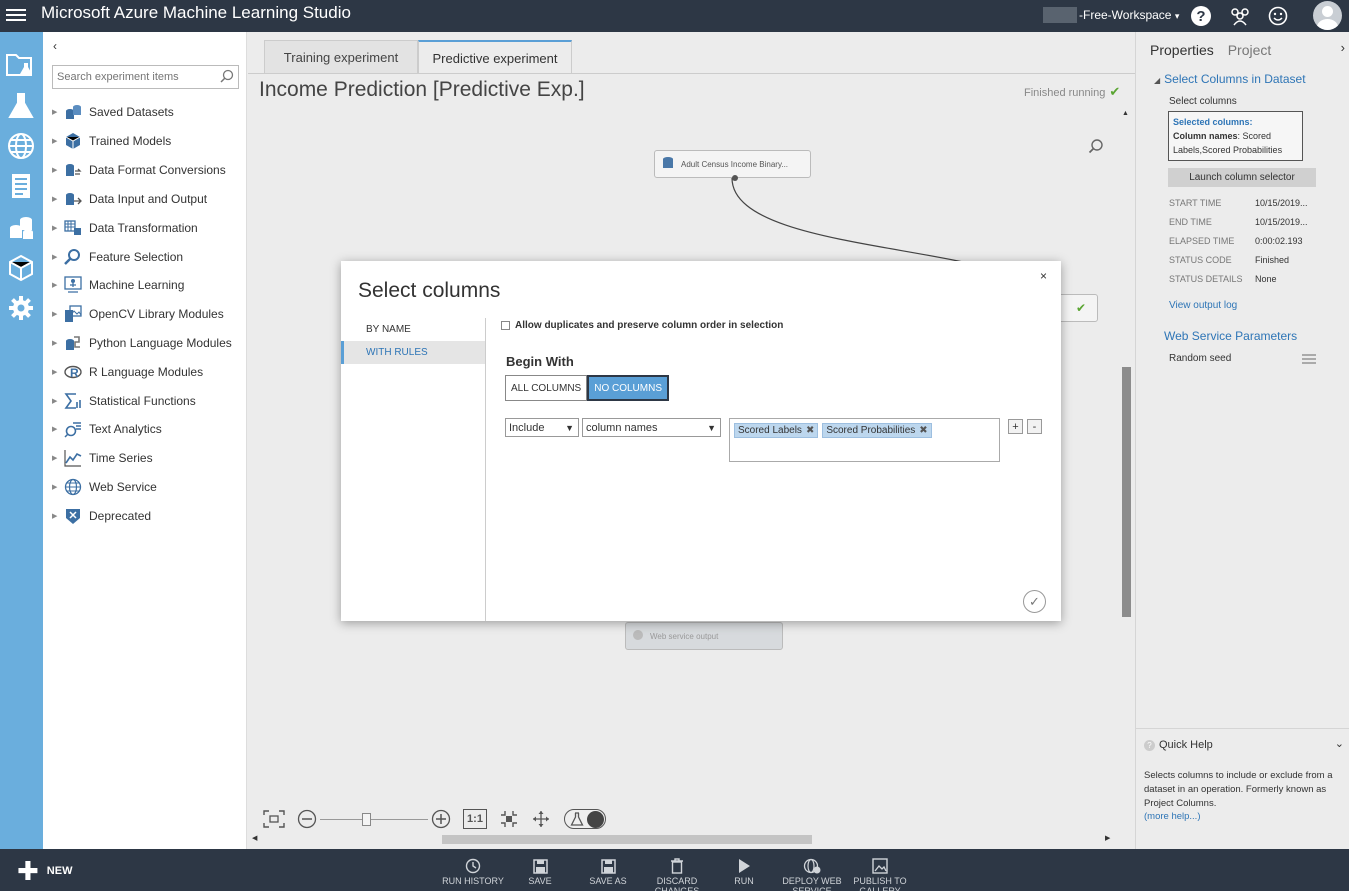  I want to click on palette-item-web-service: ▶ Web Service, so click(147, 487).